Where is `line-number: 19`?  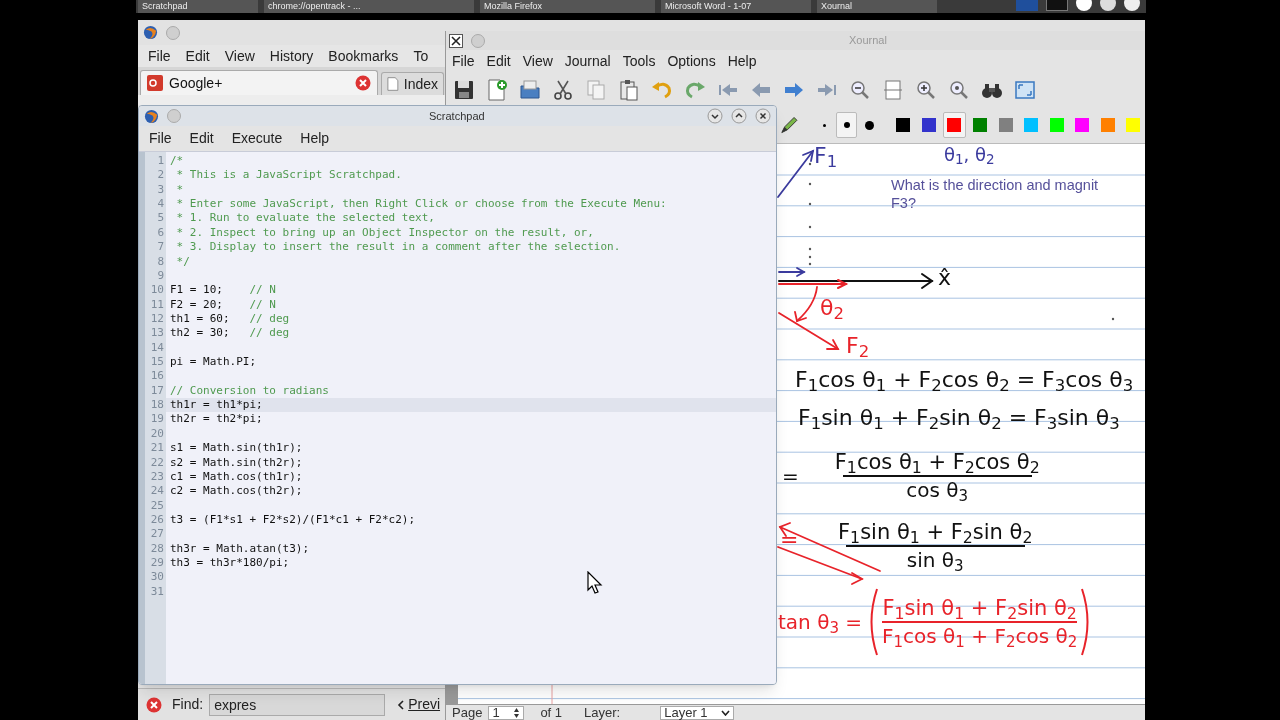 line-number: 19 is located at coordinates (157, 419).